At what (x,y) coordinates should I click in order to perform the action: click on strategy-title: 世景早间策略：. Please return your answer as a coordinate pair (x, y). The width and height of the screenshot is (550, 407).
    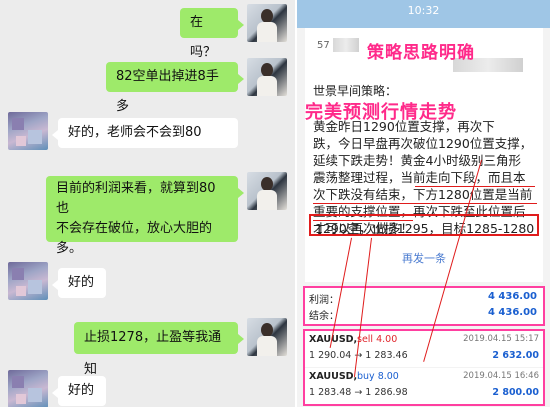
    Looking at the image, I should click on (355, 91).